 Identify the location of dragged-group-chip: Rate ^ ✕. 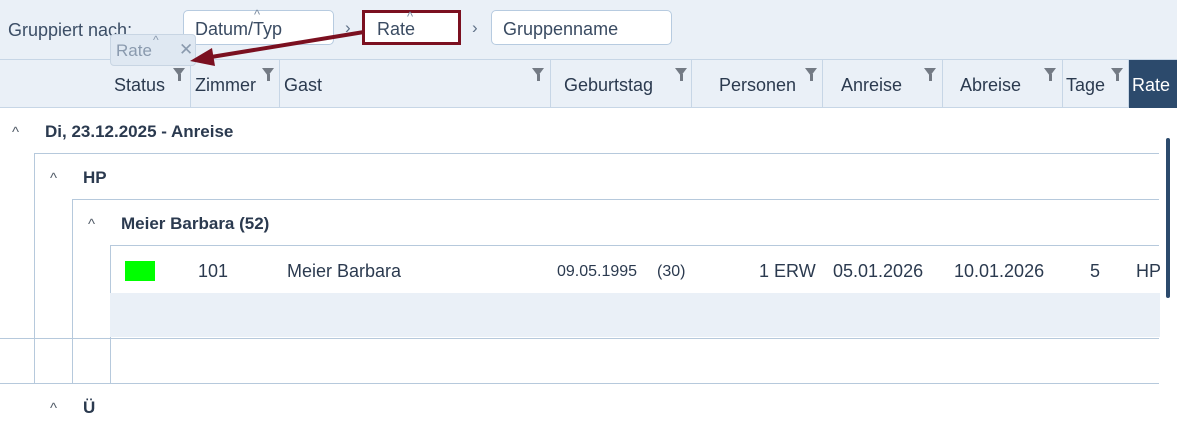
(153, 49).